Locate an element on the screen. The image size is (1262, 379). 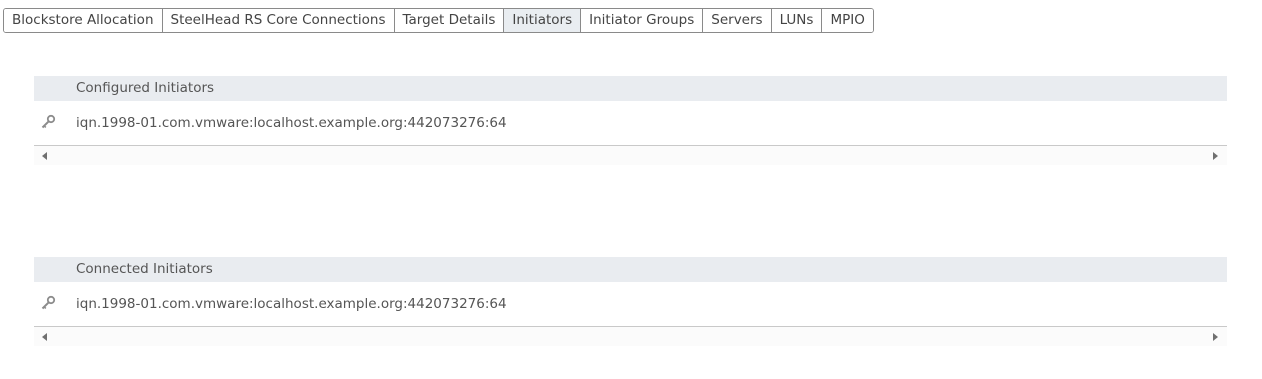
tab-initiator-groups: Initiator Groups is located at coordinates (641, 20).